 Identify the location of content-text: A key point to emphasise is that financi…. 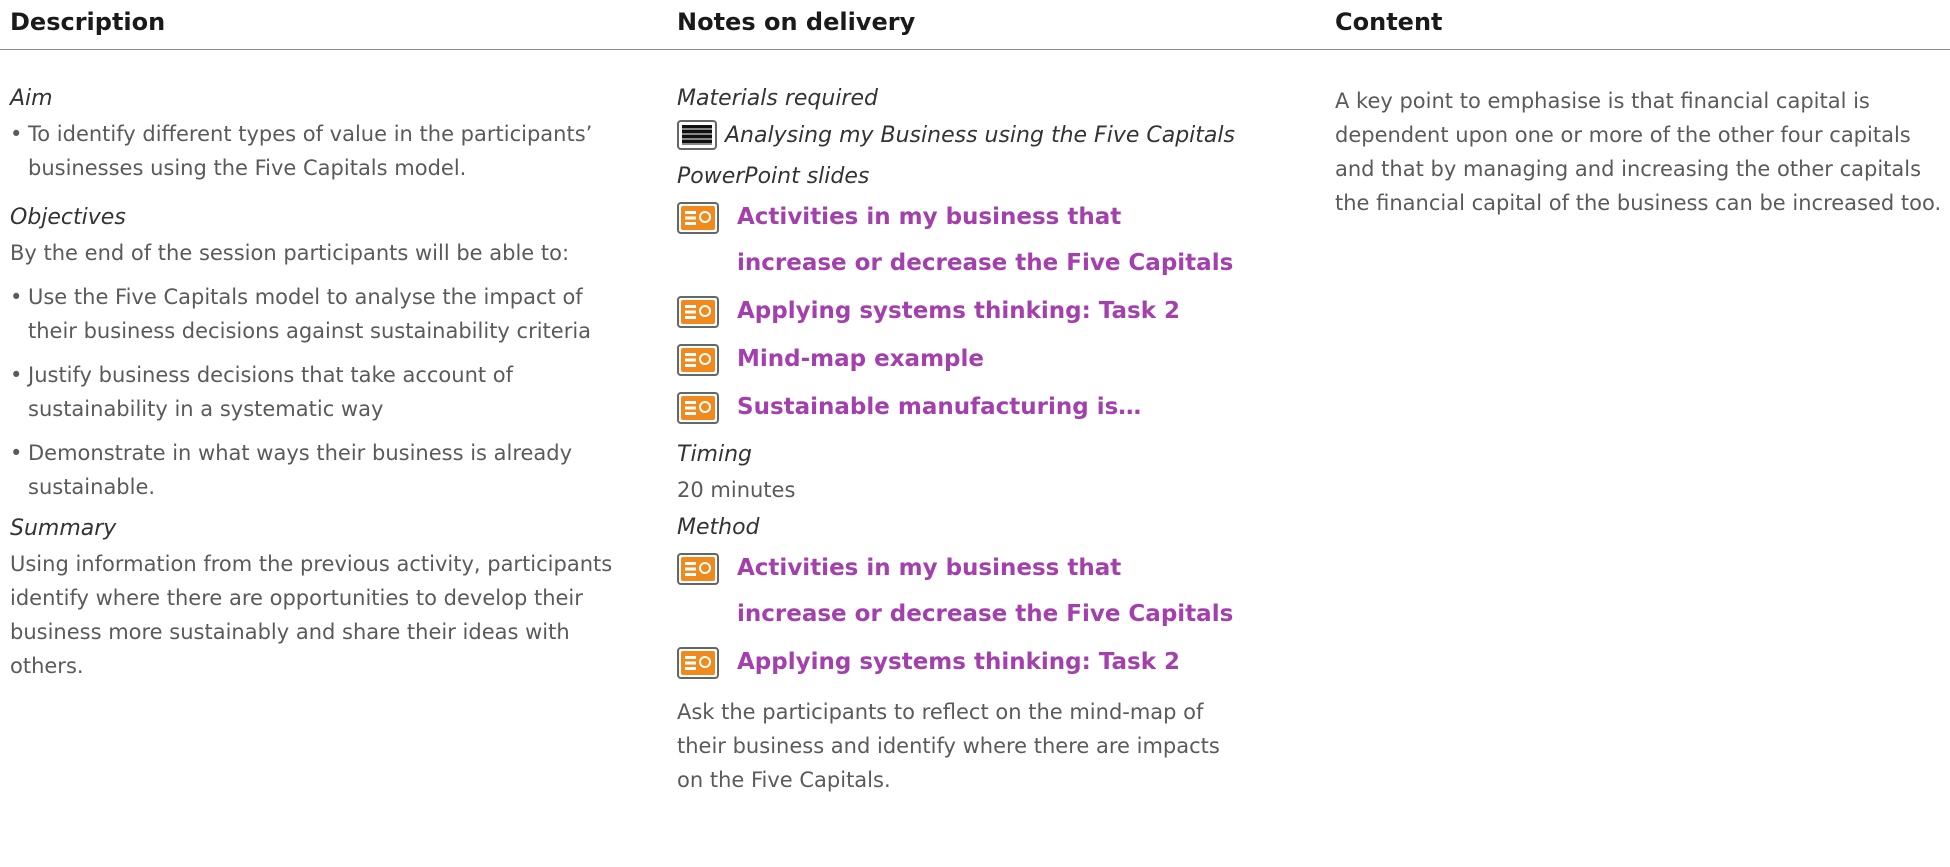
(1638, 152).